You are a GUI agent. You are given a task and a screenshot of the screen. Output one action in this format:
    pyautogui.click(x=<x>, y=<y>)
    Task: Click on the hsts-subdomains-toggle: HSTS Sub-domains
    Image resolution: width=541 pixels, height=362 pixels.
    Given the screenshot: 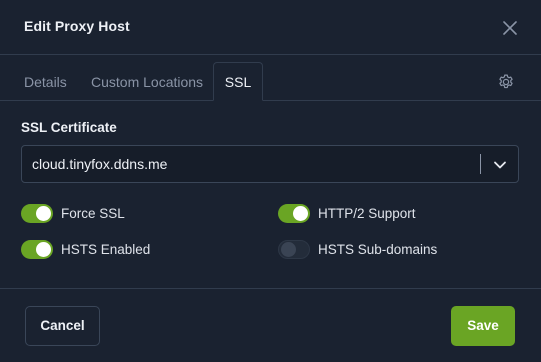 What is the action you would take?
    pyautogui.click(x=378, y=250)
    